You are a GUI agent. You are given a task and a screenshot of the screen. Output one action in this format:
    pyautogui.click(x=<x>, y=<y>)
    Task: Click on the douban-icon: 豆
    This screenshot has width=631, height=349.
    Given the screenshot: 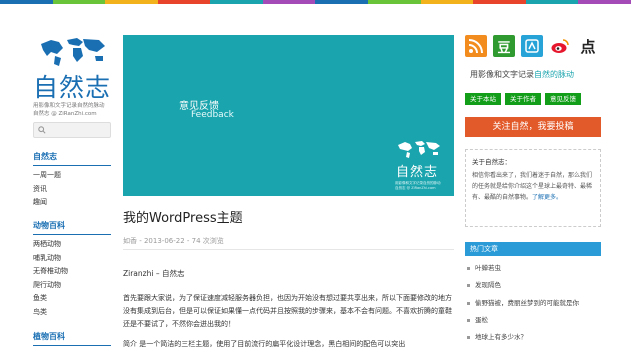 What is the action you would take?
    pyautogui.click(x=504, y=46)
    